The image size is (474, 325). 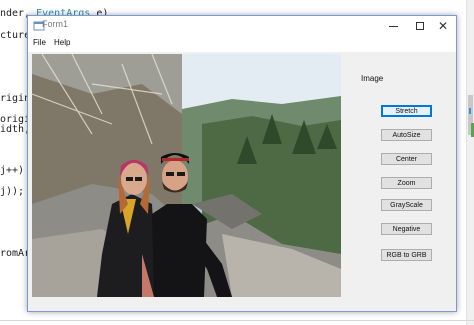 I want to click on editor-scrollbar, so click(x=470, y=162).